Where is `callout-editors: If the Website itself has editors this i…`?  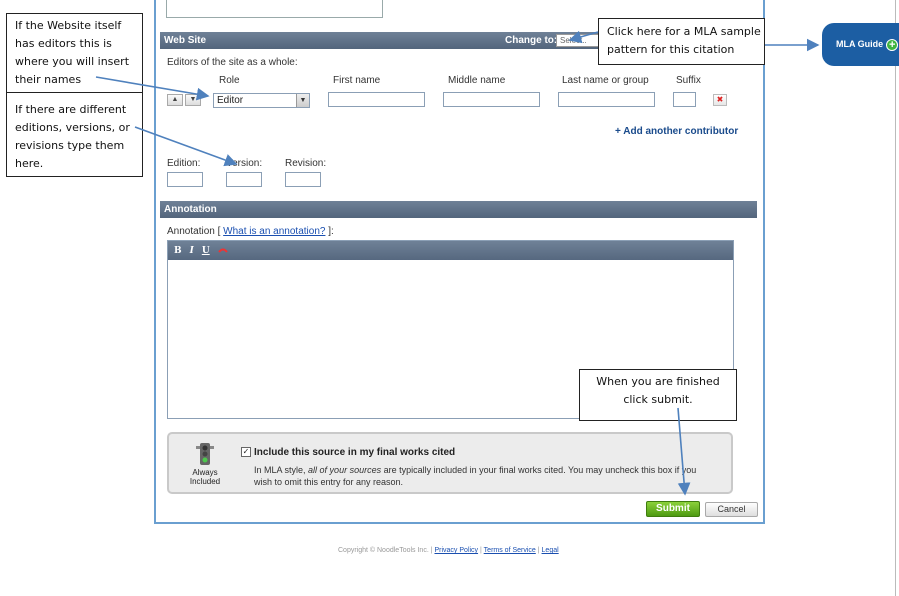 callout-editors: If the Website itself has editors this i… is located at coordinates (74, 53).